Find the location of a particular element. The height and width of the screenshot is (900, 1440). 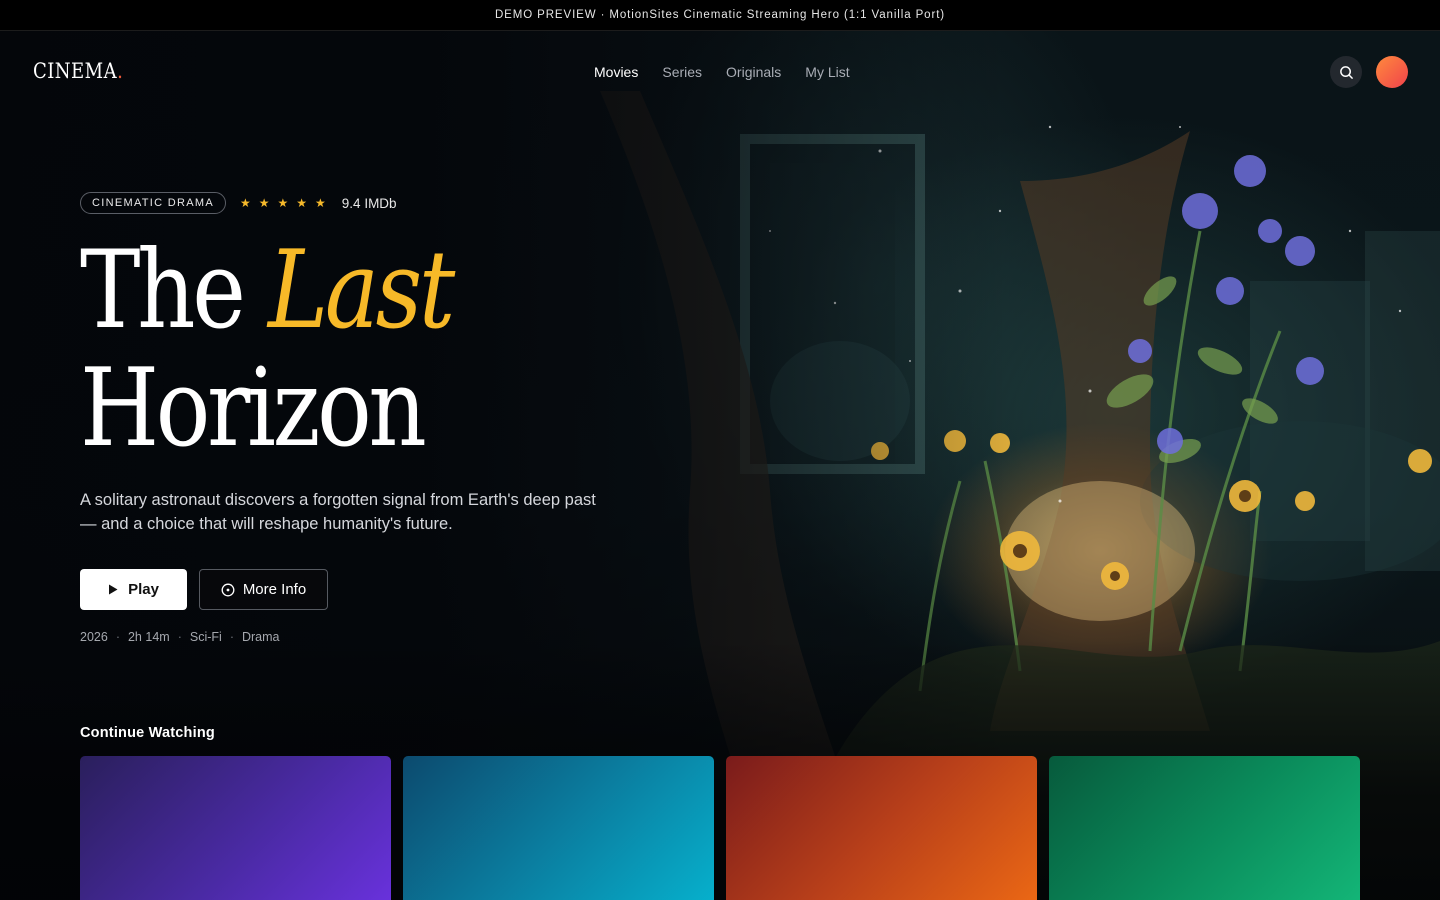

user-avatar is located at coordinates (1392, 72).